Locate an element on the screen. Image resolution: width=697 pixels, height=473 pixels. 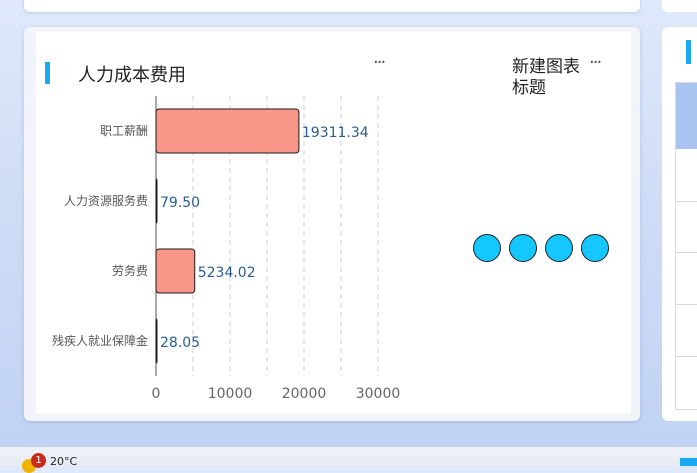
value-label: 79.50 is located at coordinates (180, 203).